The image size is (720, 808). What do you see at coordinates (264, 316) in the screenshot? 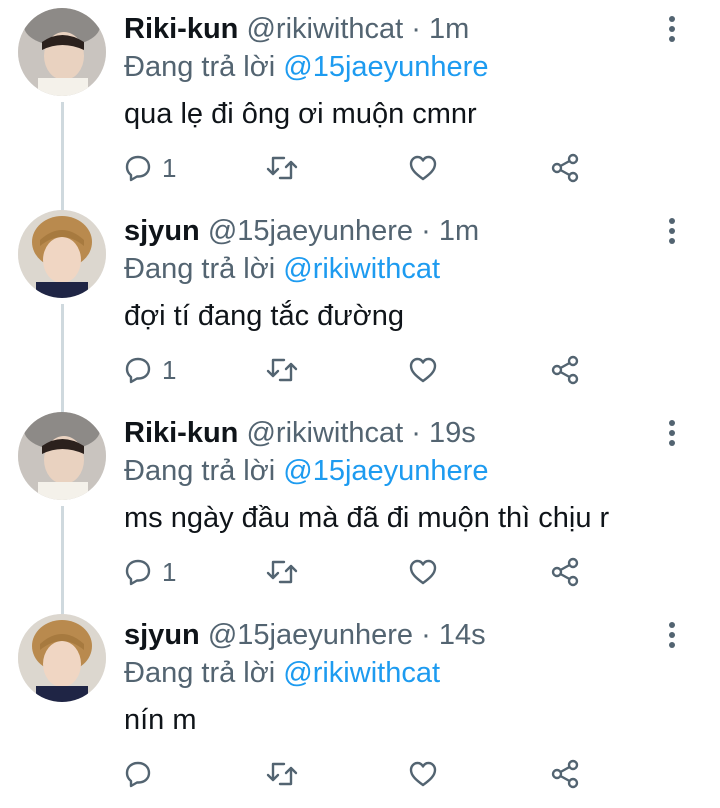
I see `tweet-text: đợi tí đang tắc đường` at bounding box center [264, 316].